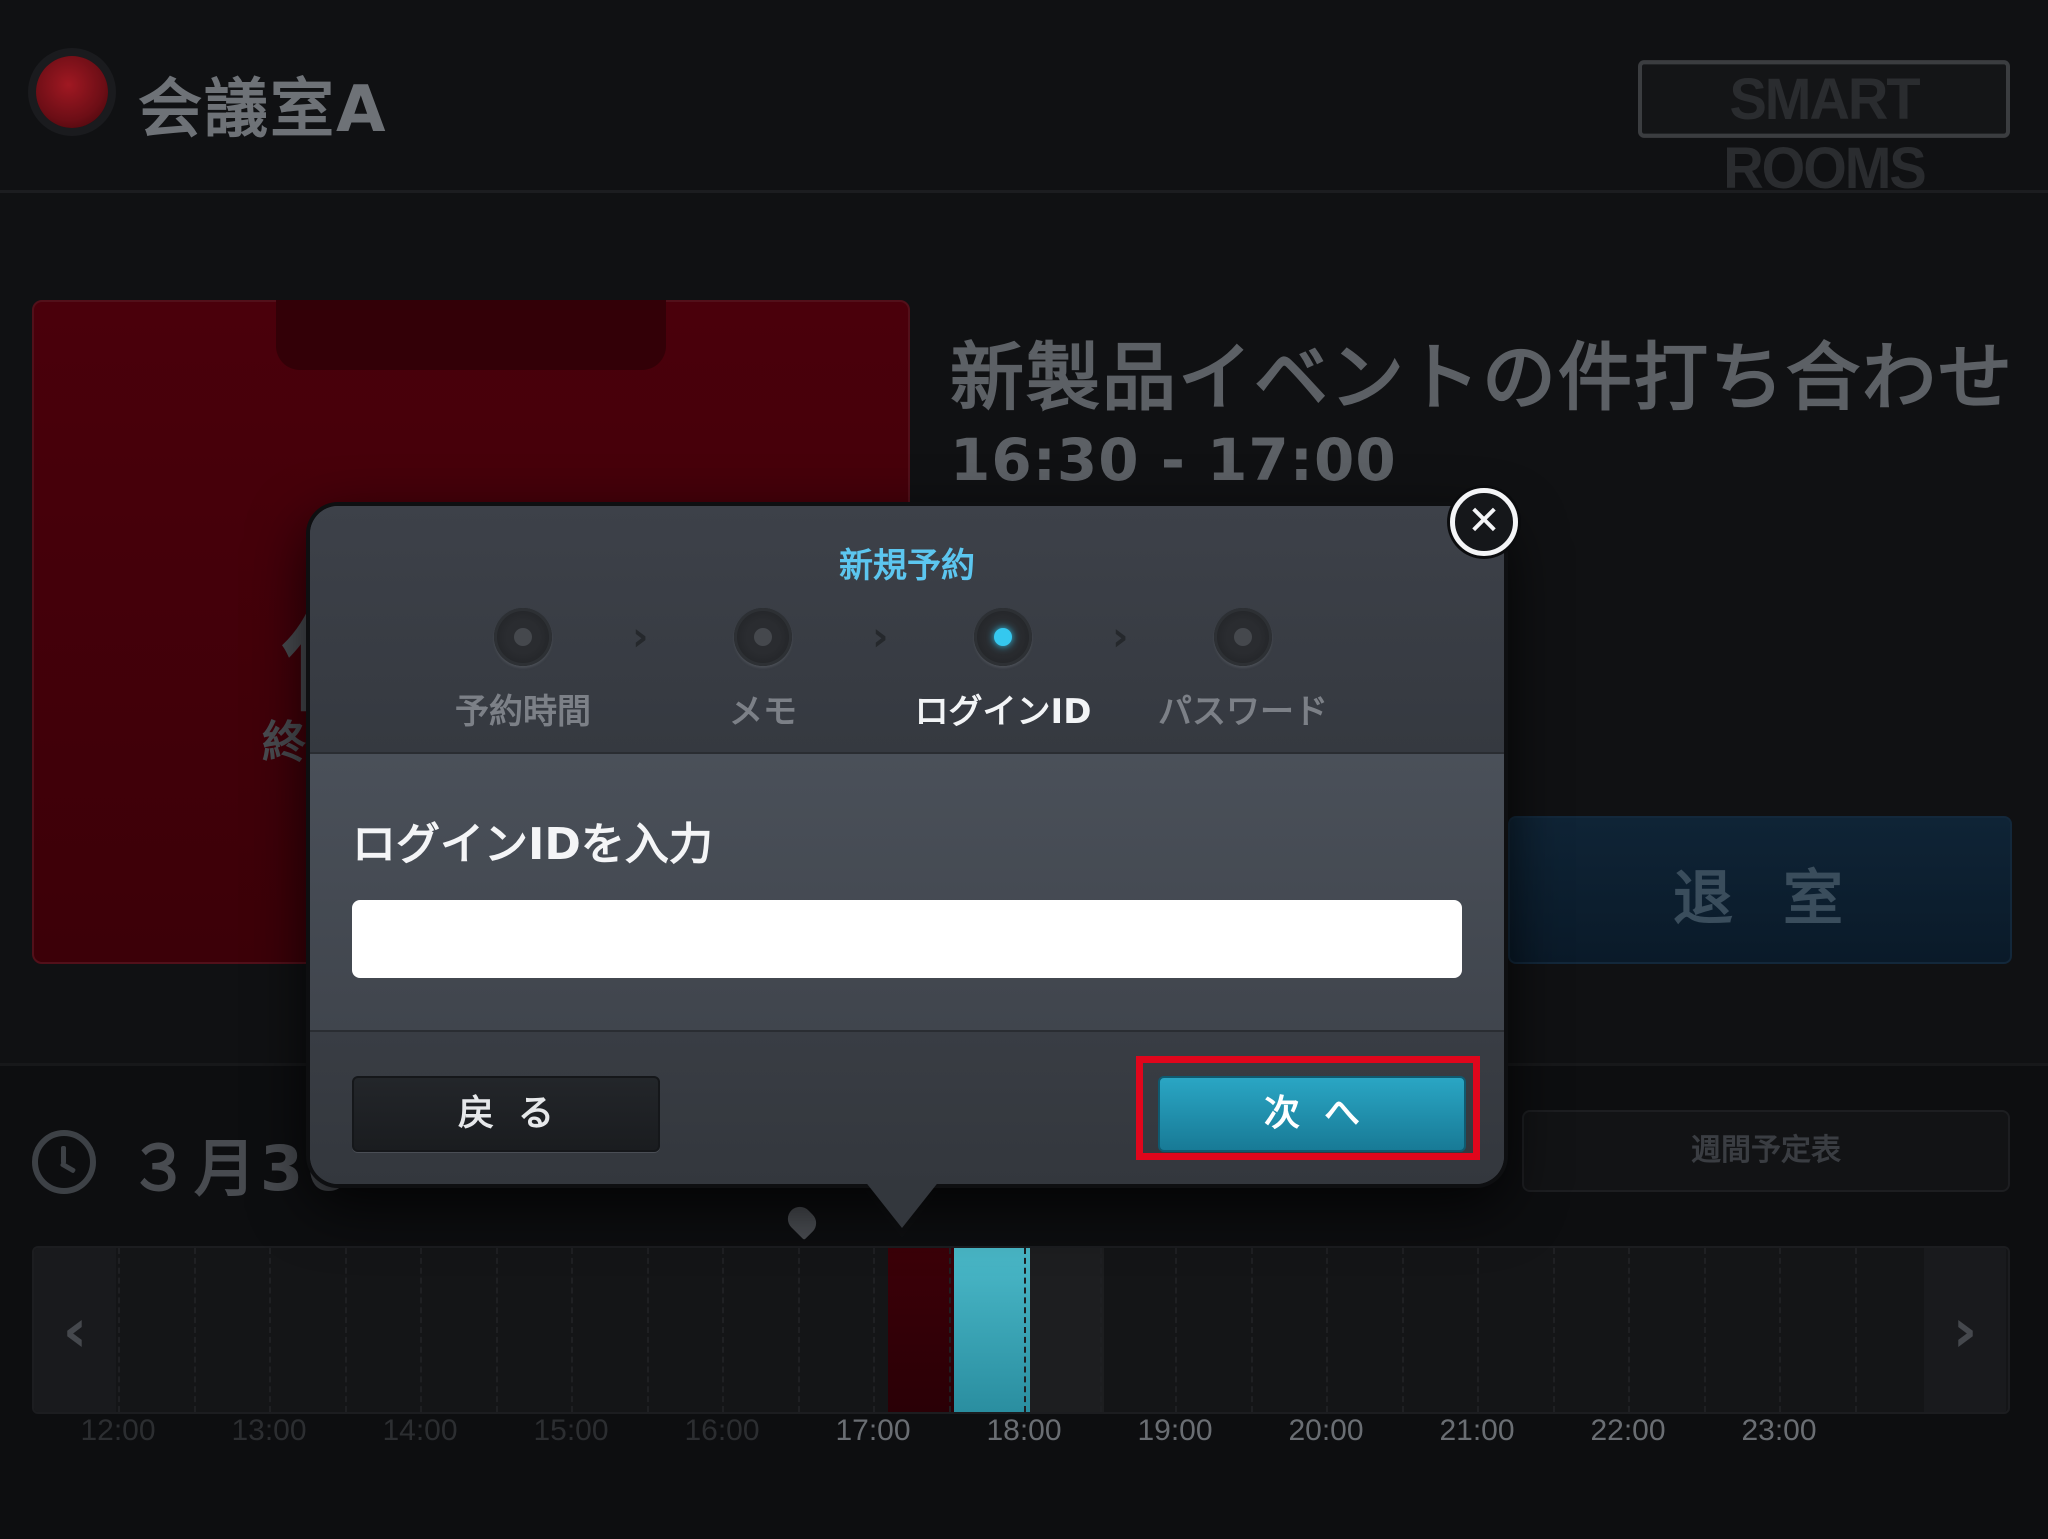  I want to click on modal-header: 新規予約 › › › 予約時間 メモ ログインID パスワード, so click(907, 630).